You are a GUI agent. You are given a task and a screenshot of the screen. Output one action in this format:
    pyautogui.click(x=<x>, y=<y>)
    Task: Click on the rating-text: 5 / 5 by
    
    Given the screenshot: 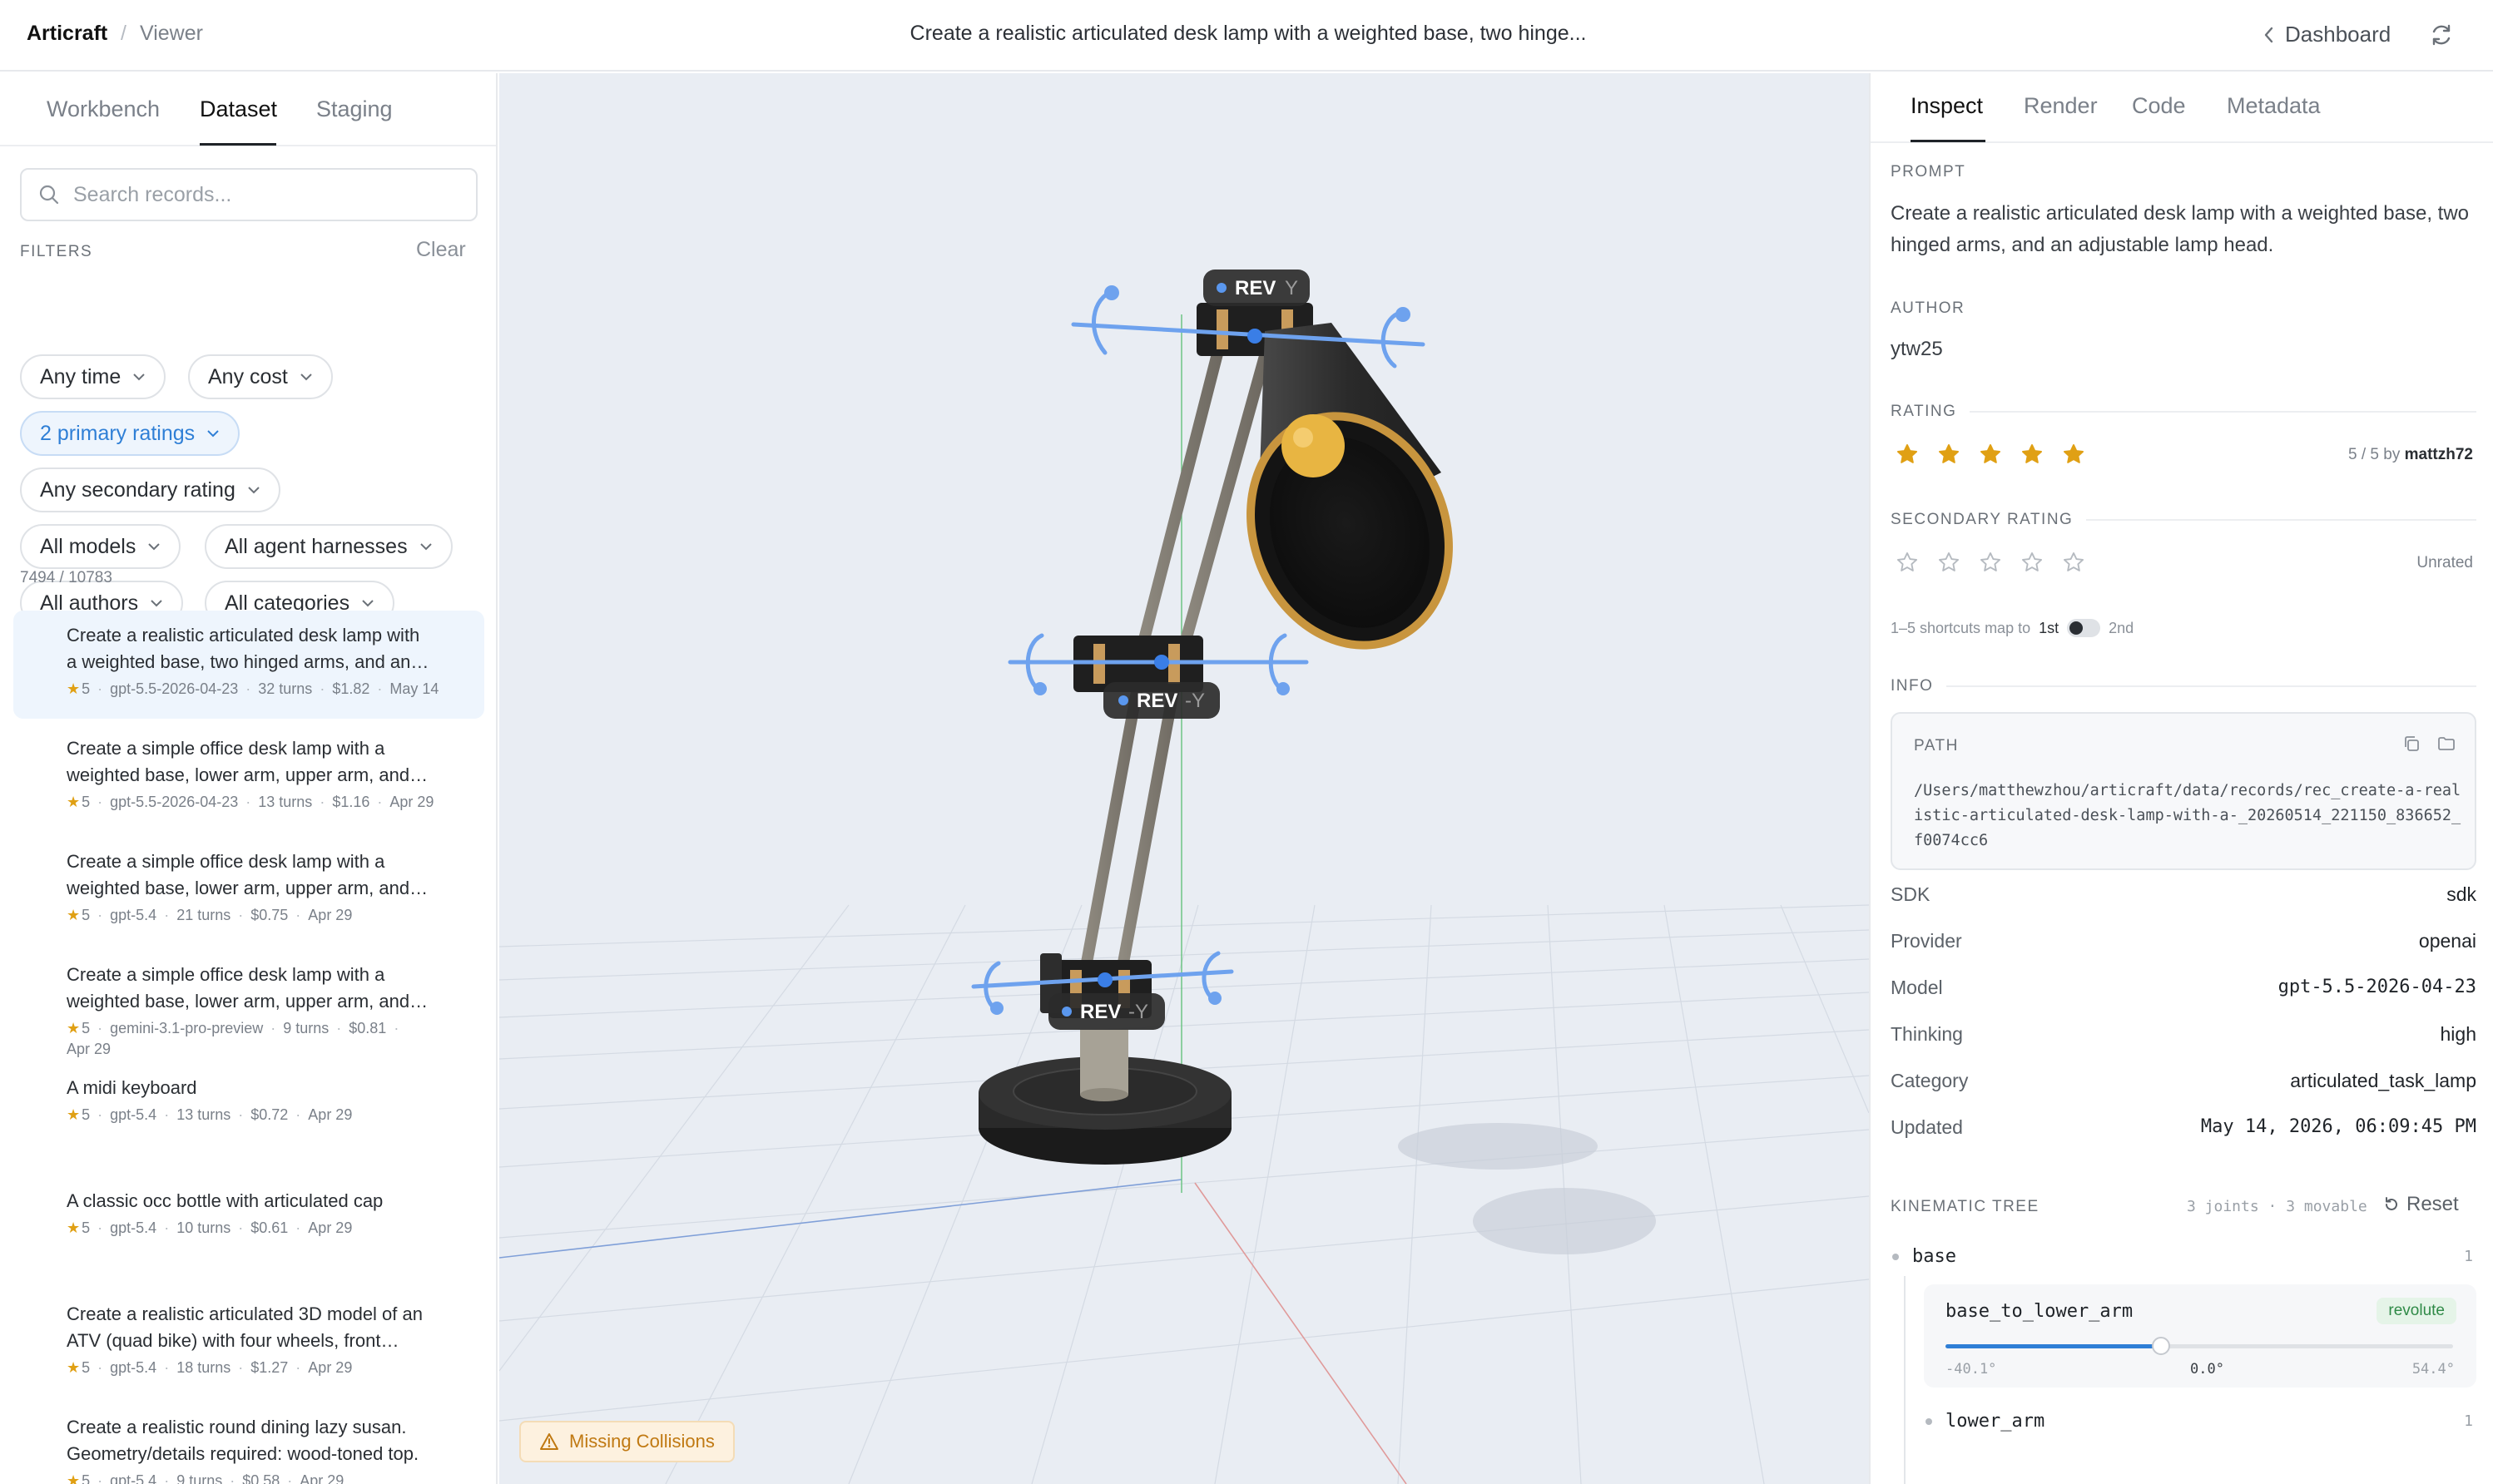 What is the action you would take?
    pyautogui.click(x=2374, y=455)
    